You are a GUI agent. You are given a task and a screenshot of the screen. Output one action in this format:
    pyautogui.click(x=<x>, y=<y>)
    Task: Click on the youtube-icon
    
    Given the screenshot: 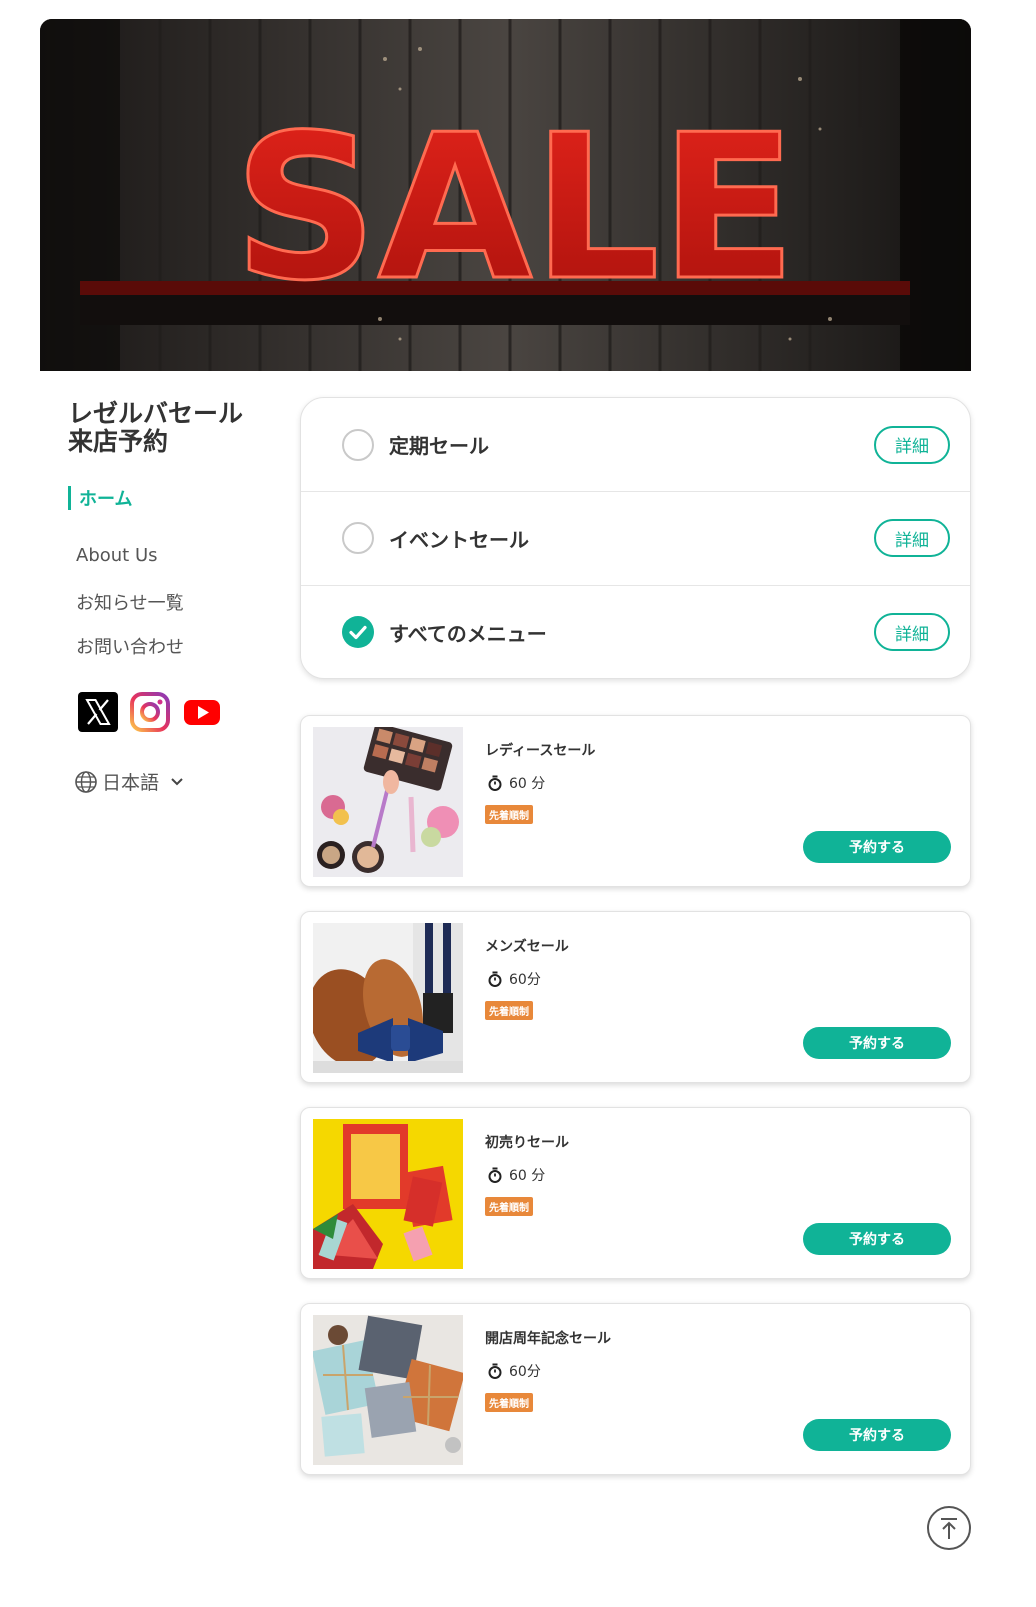 What is the action you would take?
    pyautogui.click(x=202, y=712)
    